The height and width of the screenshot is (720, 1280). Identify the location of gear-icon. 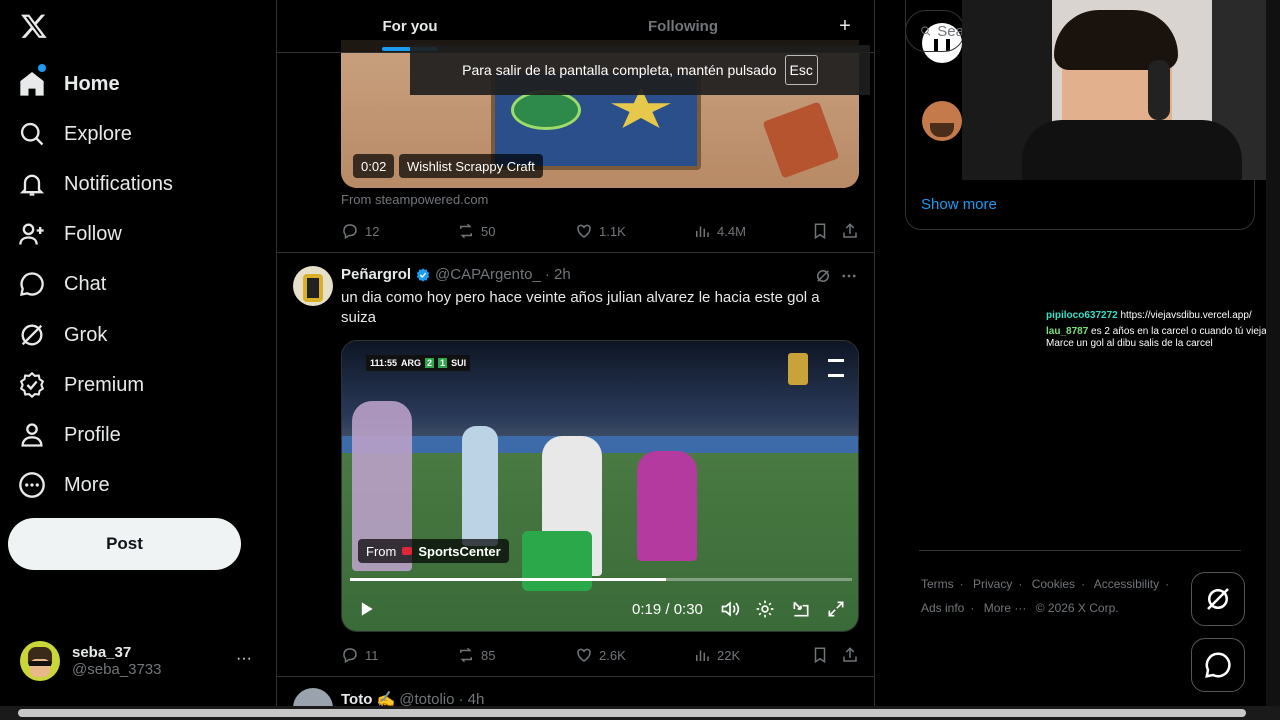
(765, 609).